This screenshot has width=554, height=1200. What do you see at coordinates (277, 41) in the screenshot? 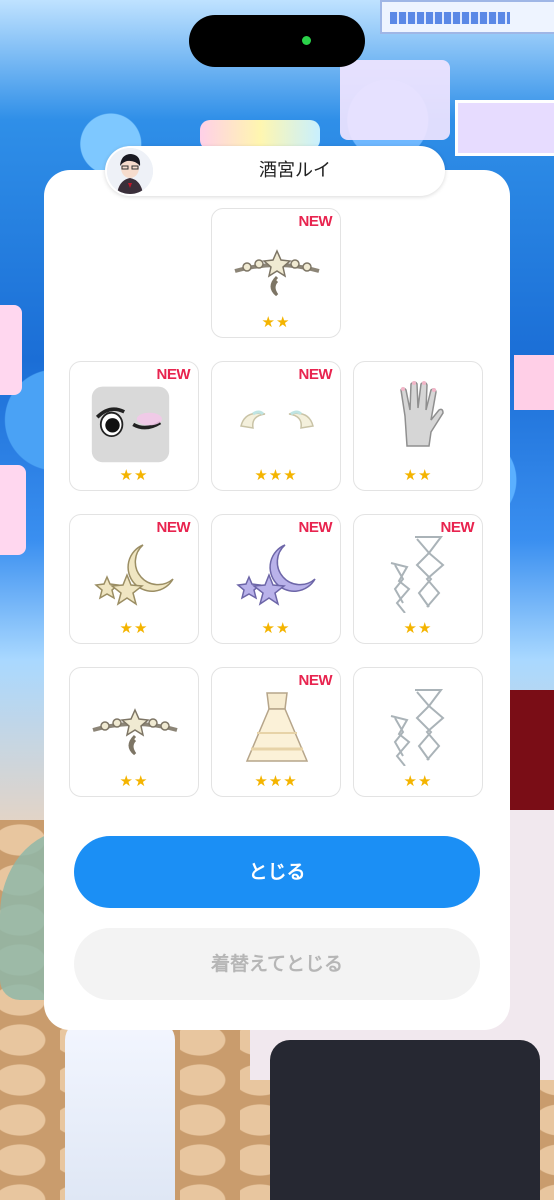
I see `camera-notch` at bounding box center [277, 41].